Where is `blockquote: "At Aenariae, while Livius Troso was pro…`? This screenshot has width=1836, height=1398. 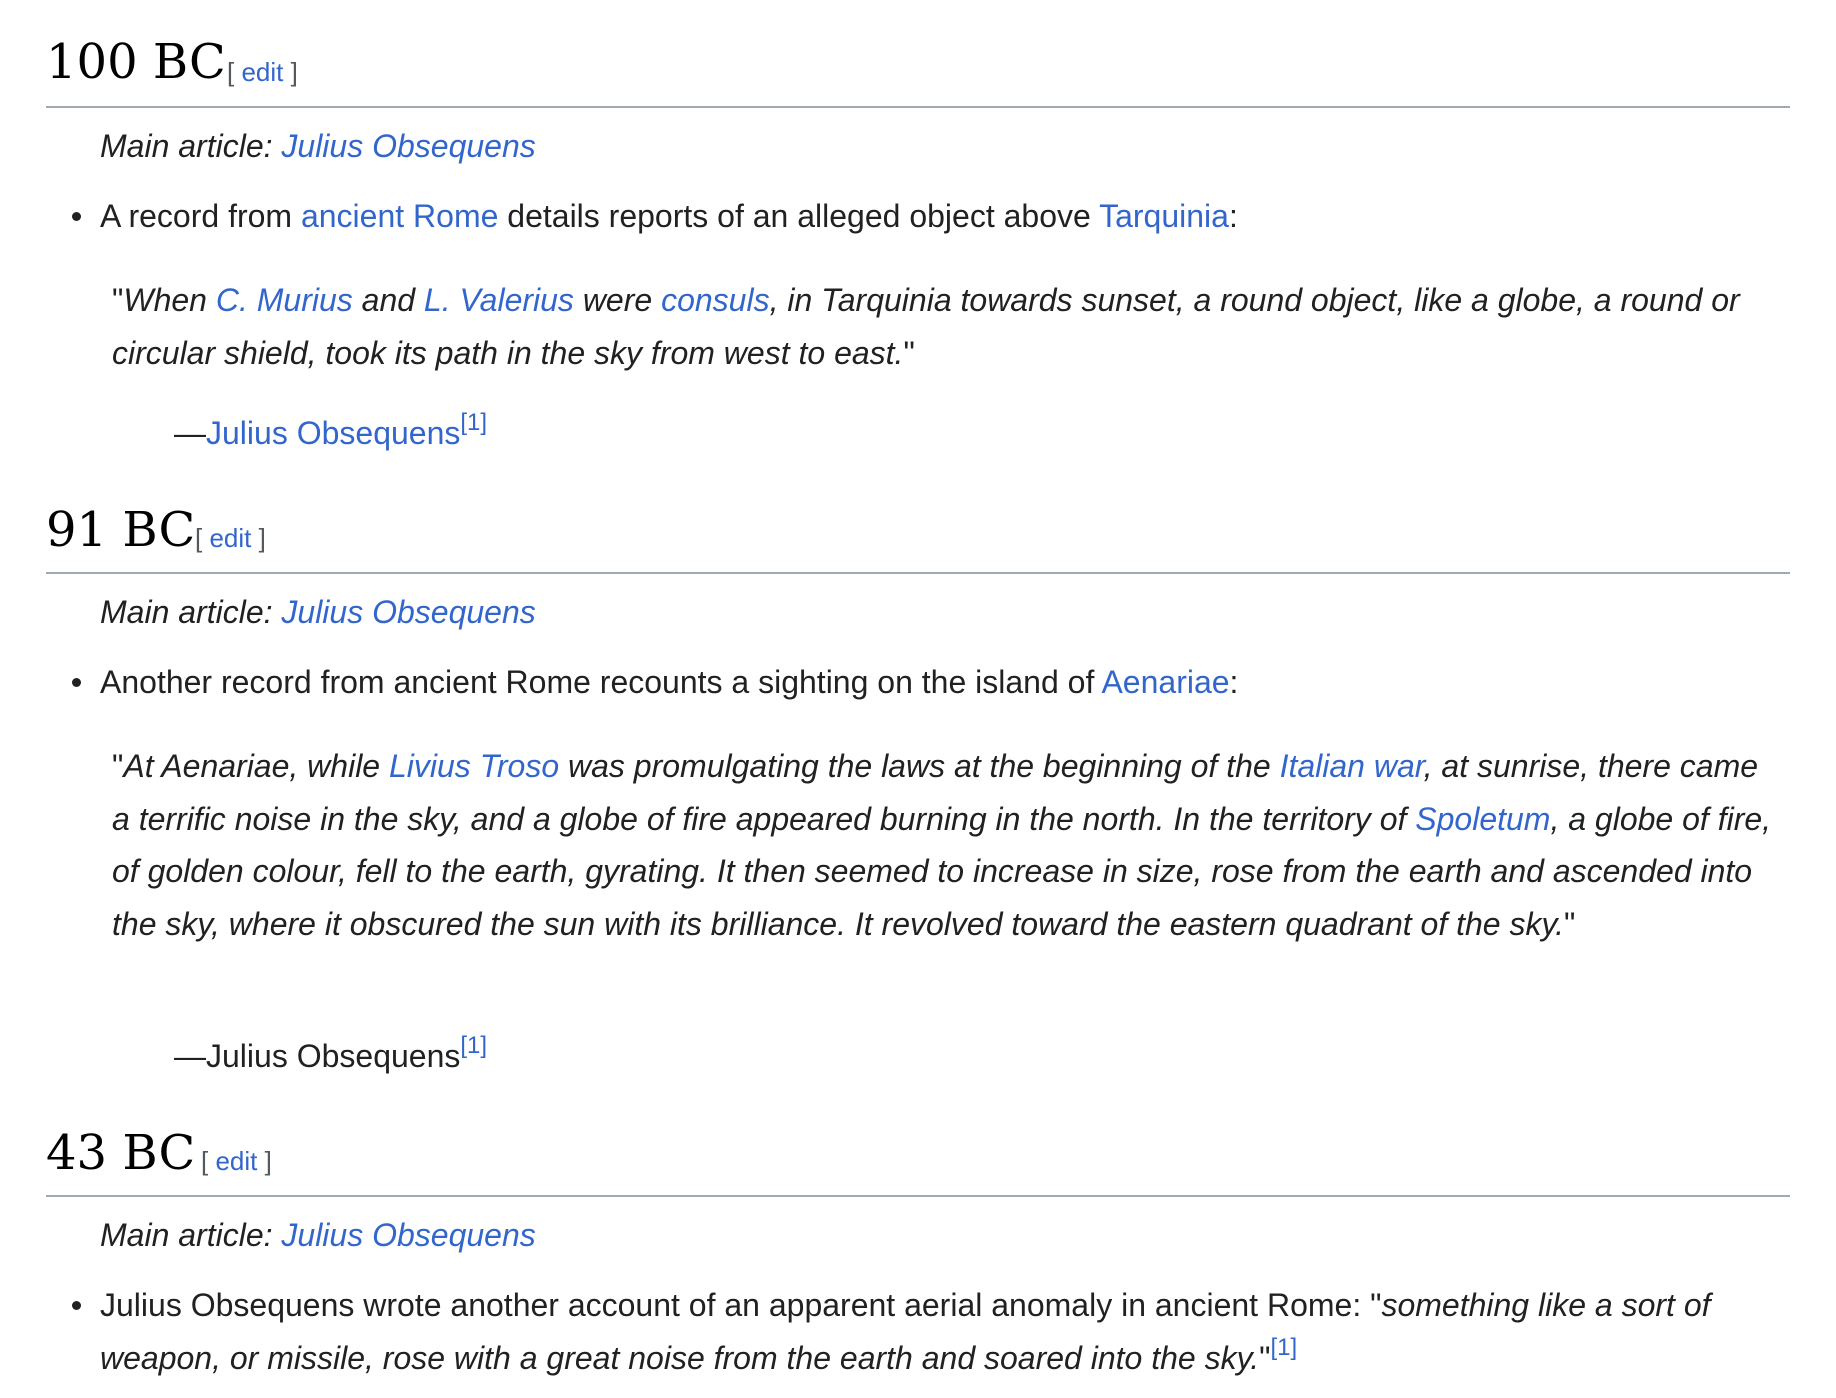 blockquote: "At Aenariae, while Livius Troso was pro… is located at coordinates (942, 845).